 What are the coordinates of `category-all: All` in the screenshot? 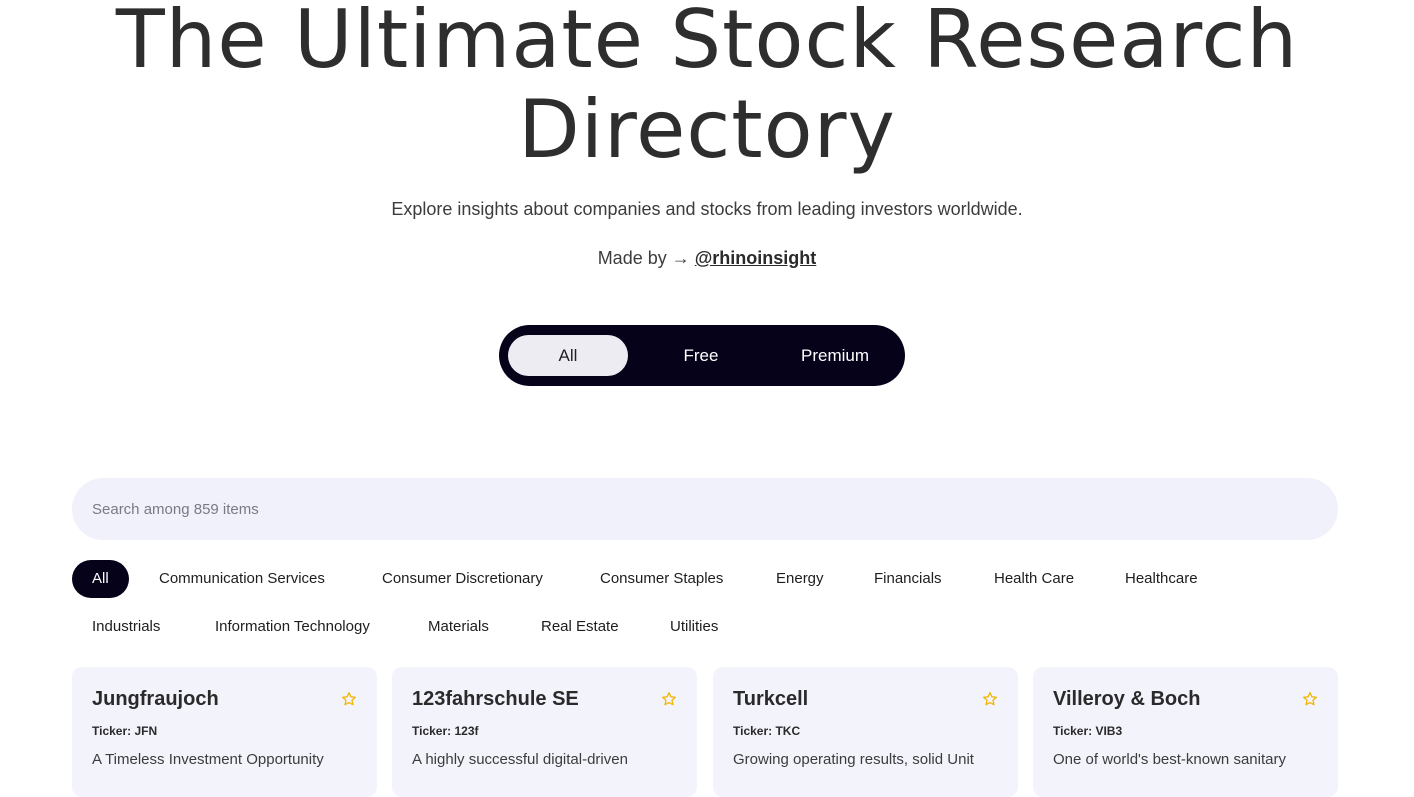 It's located at (100, 579).